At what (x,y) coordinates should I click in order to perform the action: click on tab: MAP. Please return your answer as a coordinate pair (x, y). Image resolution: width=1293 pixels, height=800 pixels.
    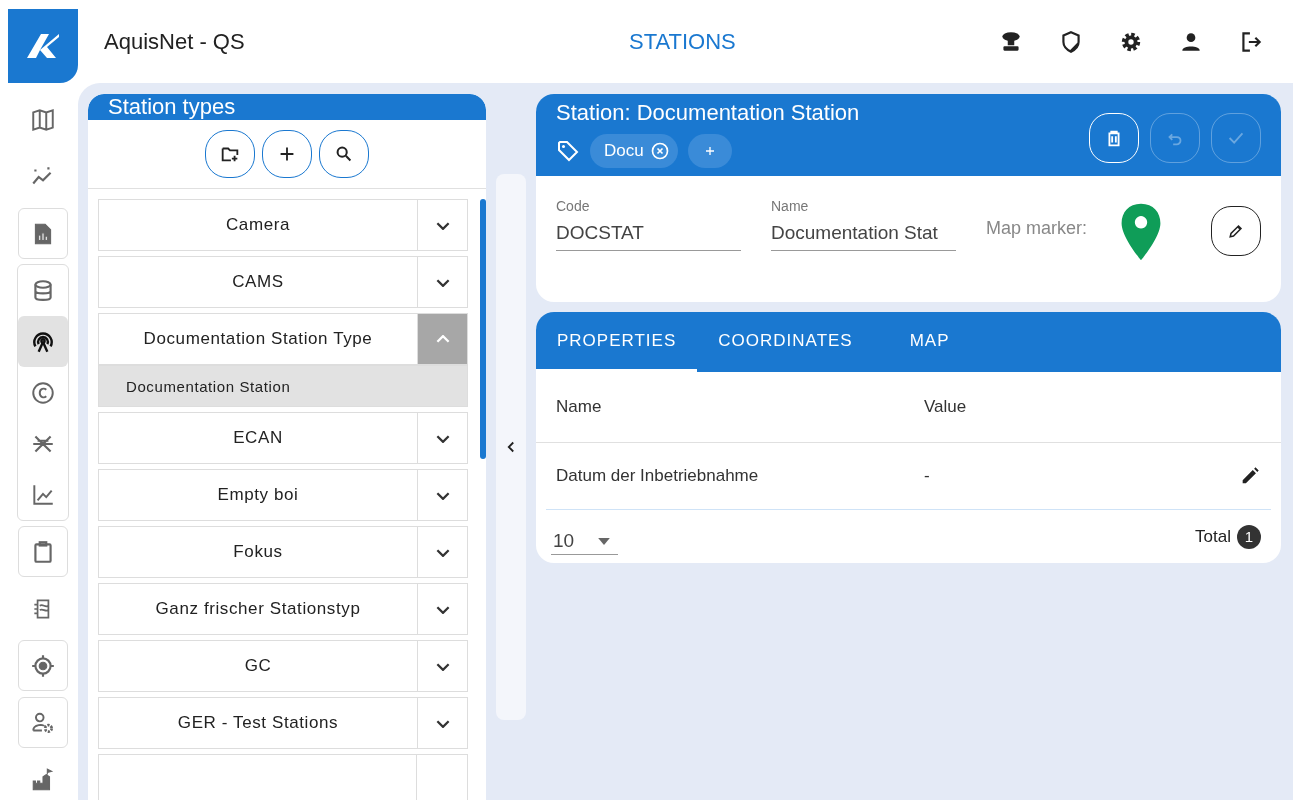
    Looking at the image, I should click on (922, 342).